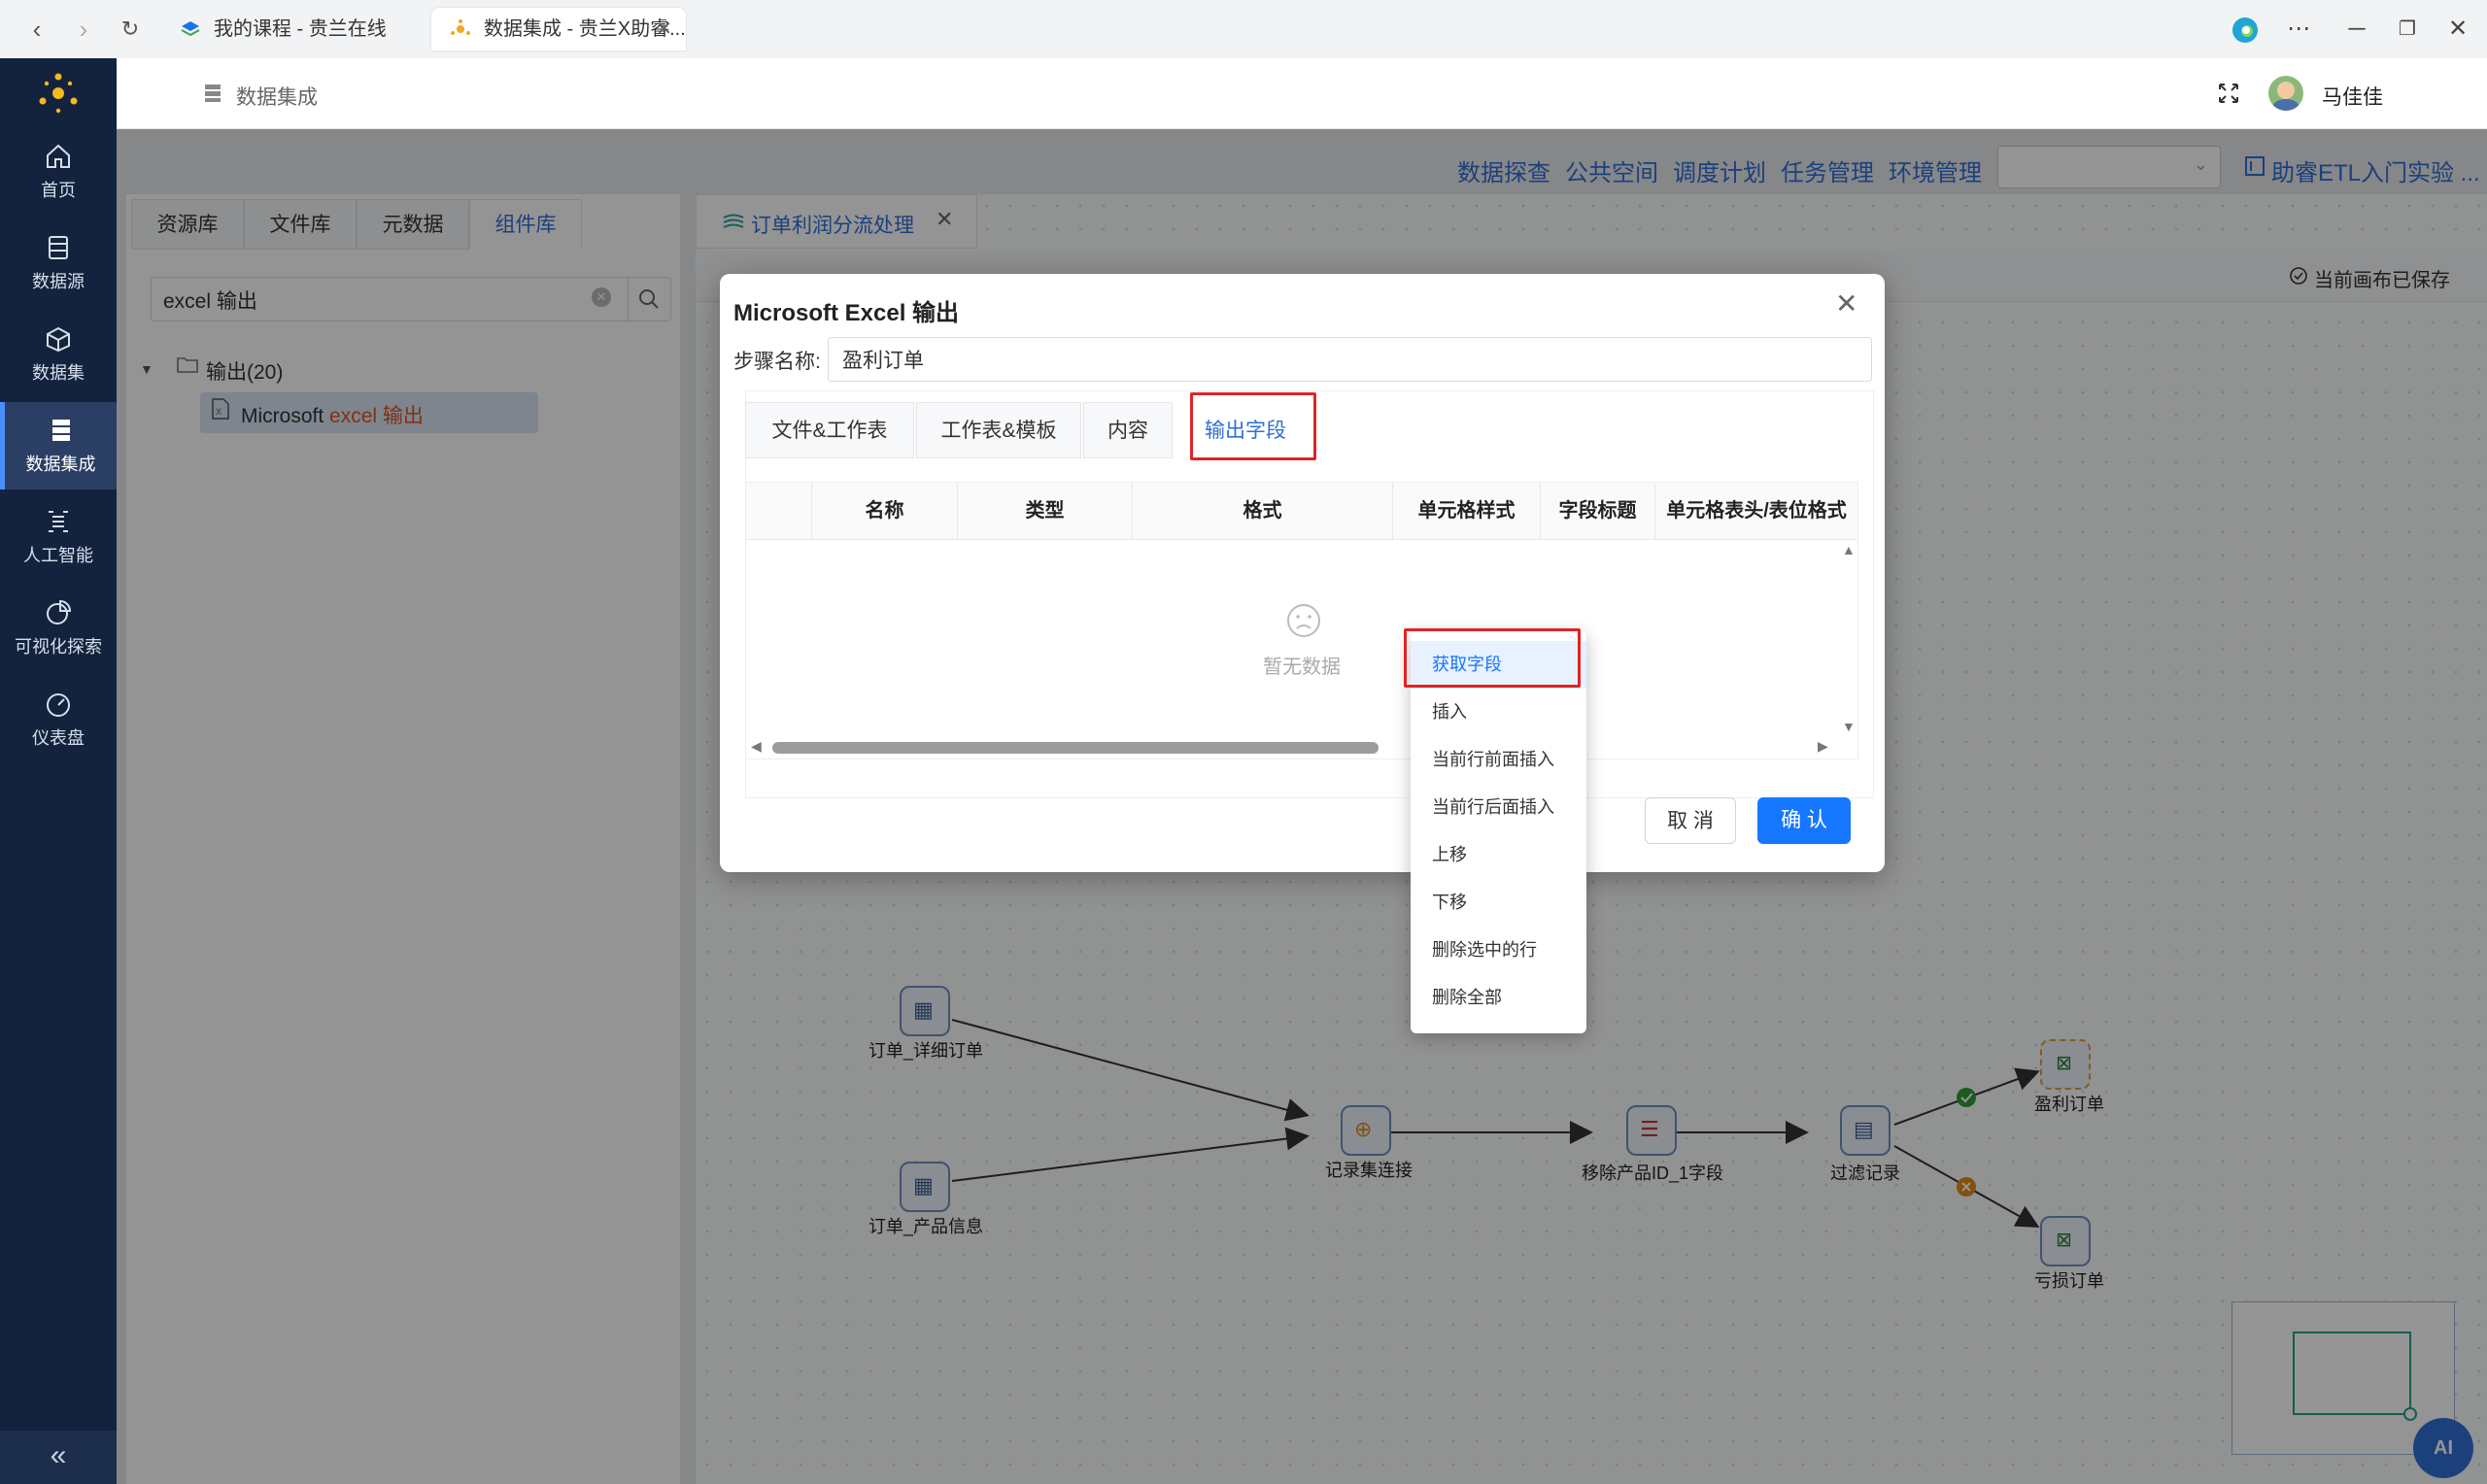  I want to click on sidebar-label: 人工智能, so click(58, 555).